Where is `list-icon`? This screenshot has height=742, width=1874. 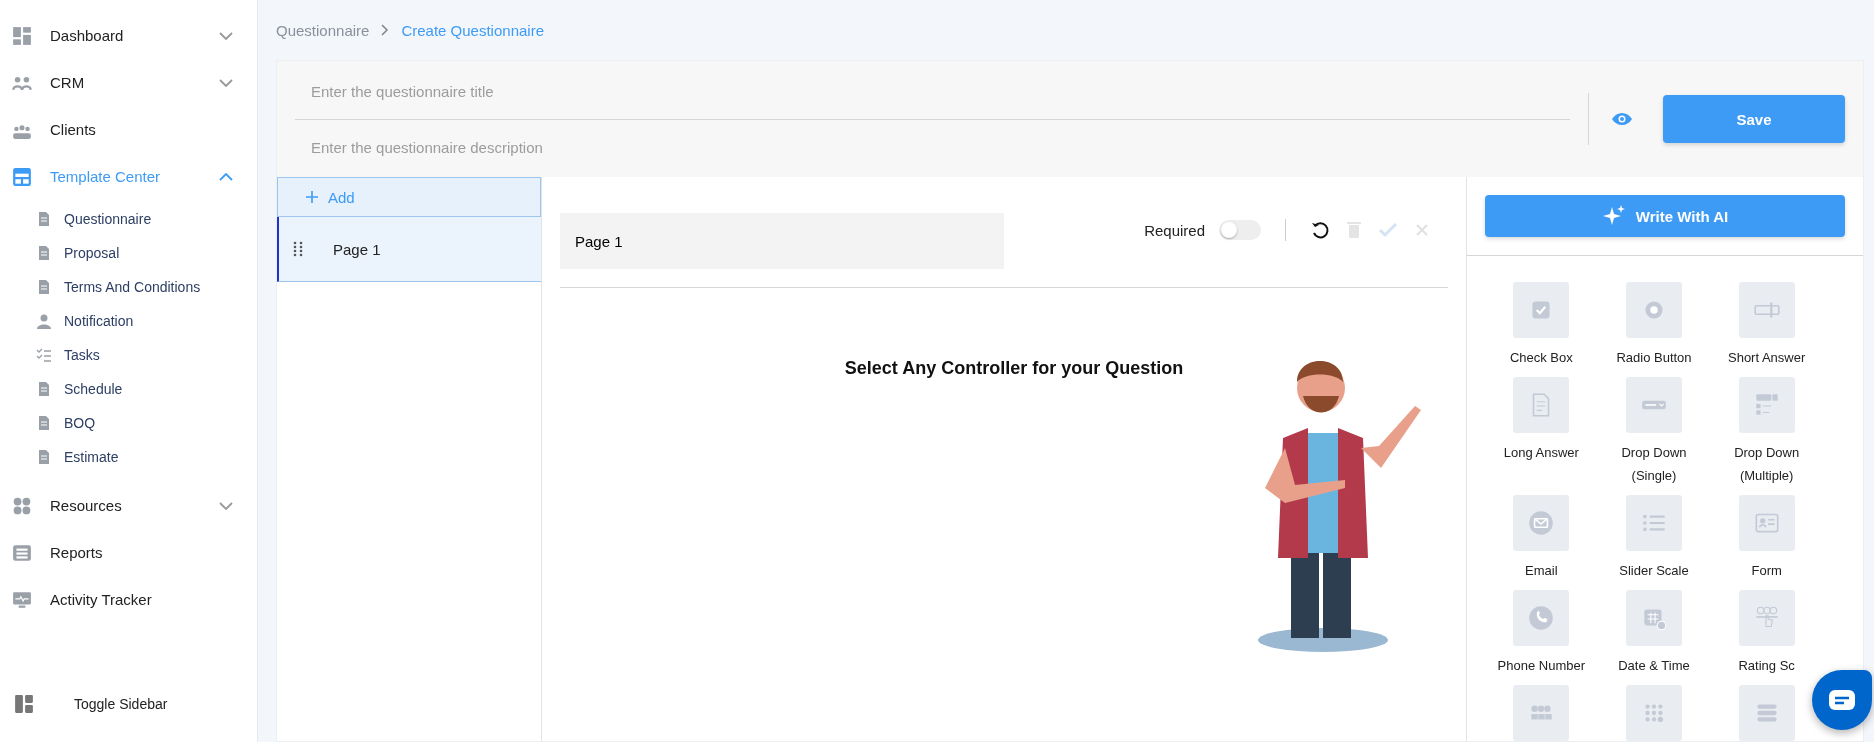
list-icon is located at coordinates (22, 552).